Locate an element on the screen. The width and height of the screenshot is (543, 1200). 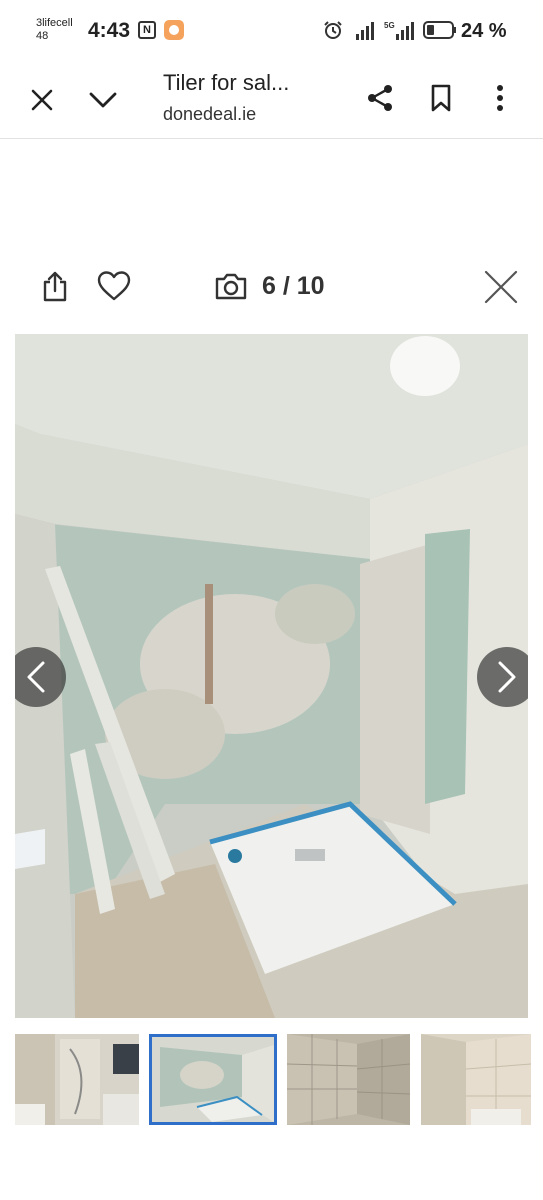
status-bar: 3lifecell 48 4:43 N 5G 24 % is located at coordinates (271, 30).